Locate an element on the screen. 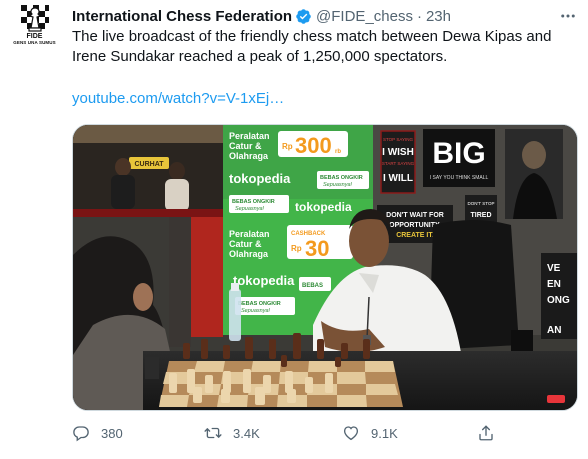 The image size is (588, 459). poster-stop-line-2: TIRED is located at coordinates (481, 215).